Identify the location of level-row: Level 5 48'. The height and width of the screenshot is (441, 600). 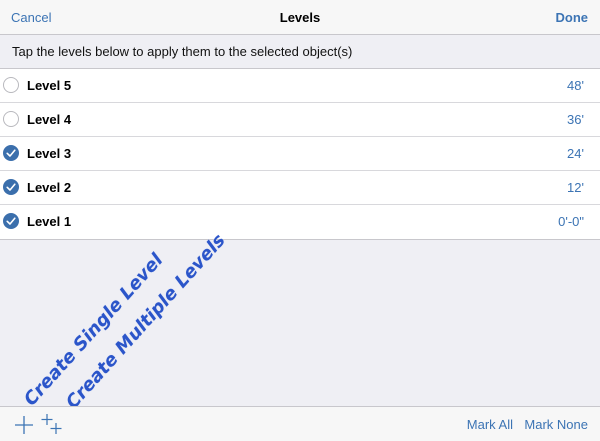
(300, 86).